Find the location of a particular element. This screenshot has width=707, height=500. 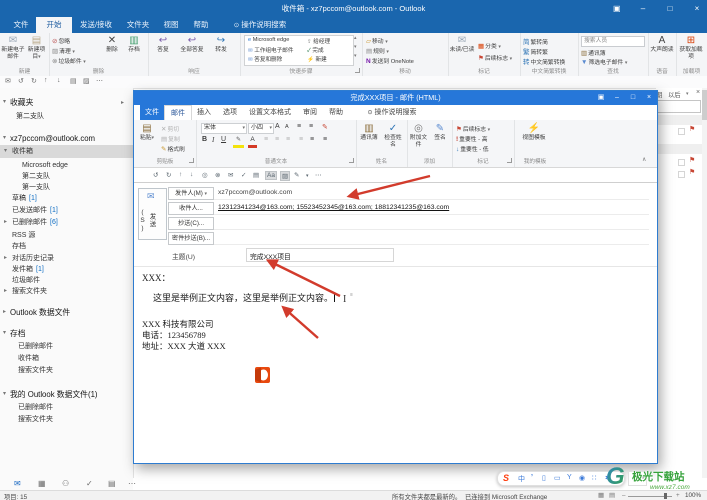

dialog-launcher-icon is located at coordinates (357, 70).